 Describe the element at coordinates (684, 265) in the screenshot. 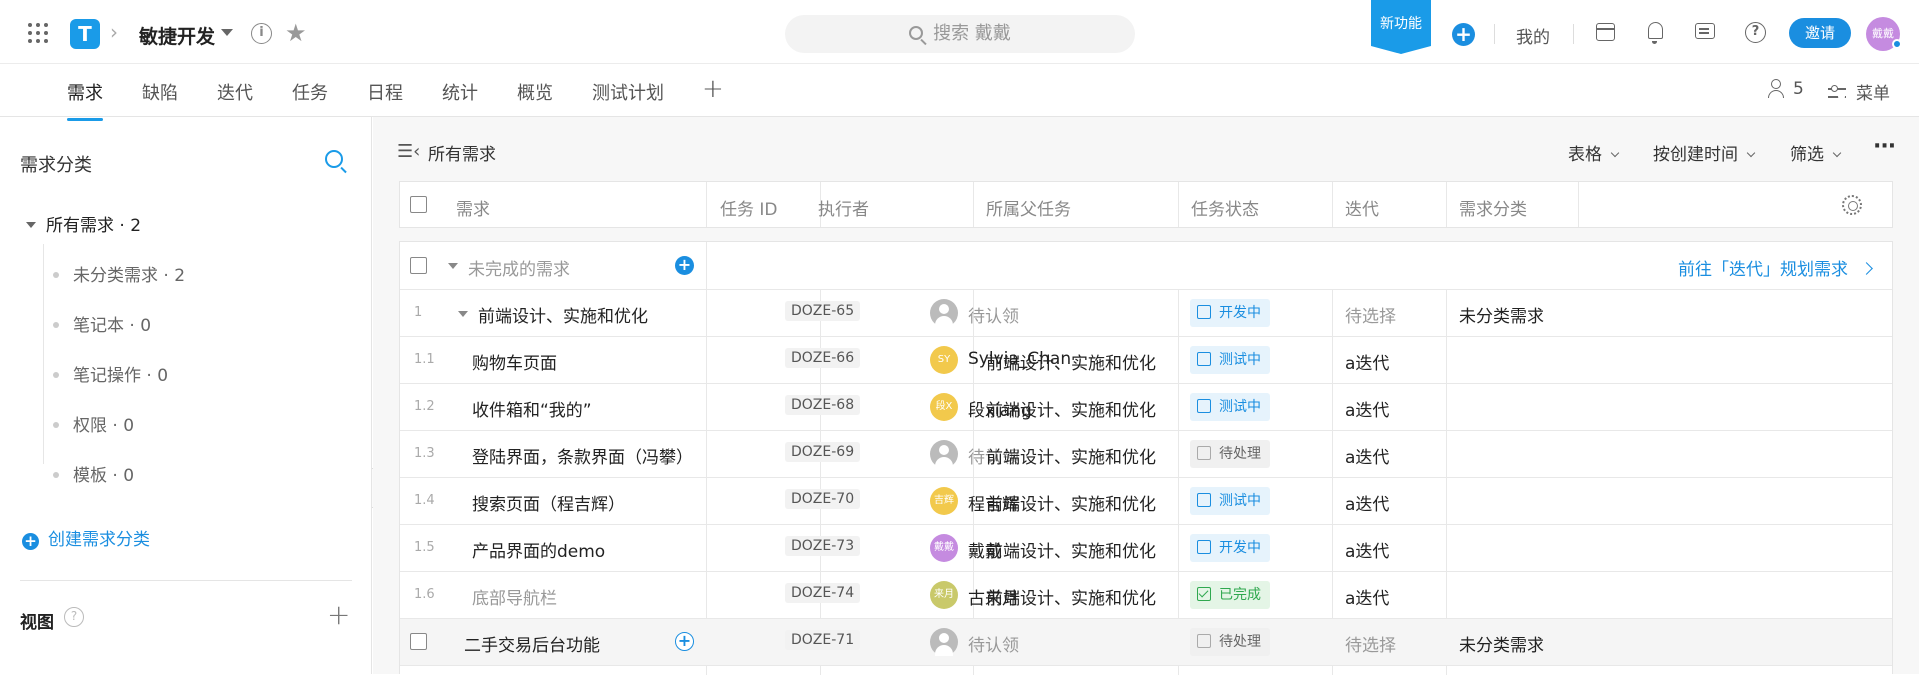

I see `add-requirement-icon: +` at that location.